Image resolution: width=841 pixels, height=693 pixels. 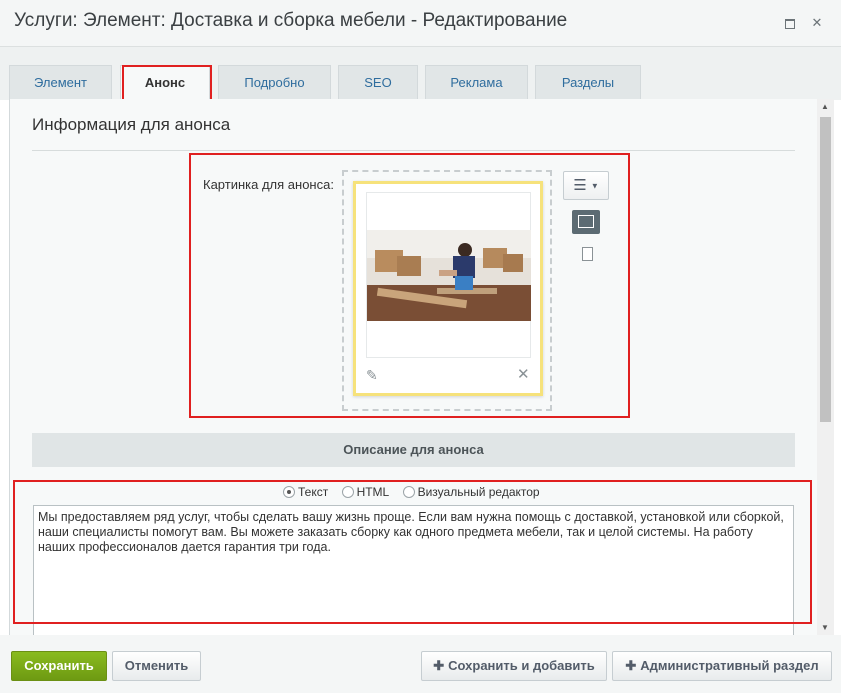 I want to click on radio-visual, so click(x=408, y=492).